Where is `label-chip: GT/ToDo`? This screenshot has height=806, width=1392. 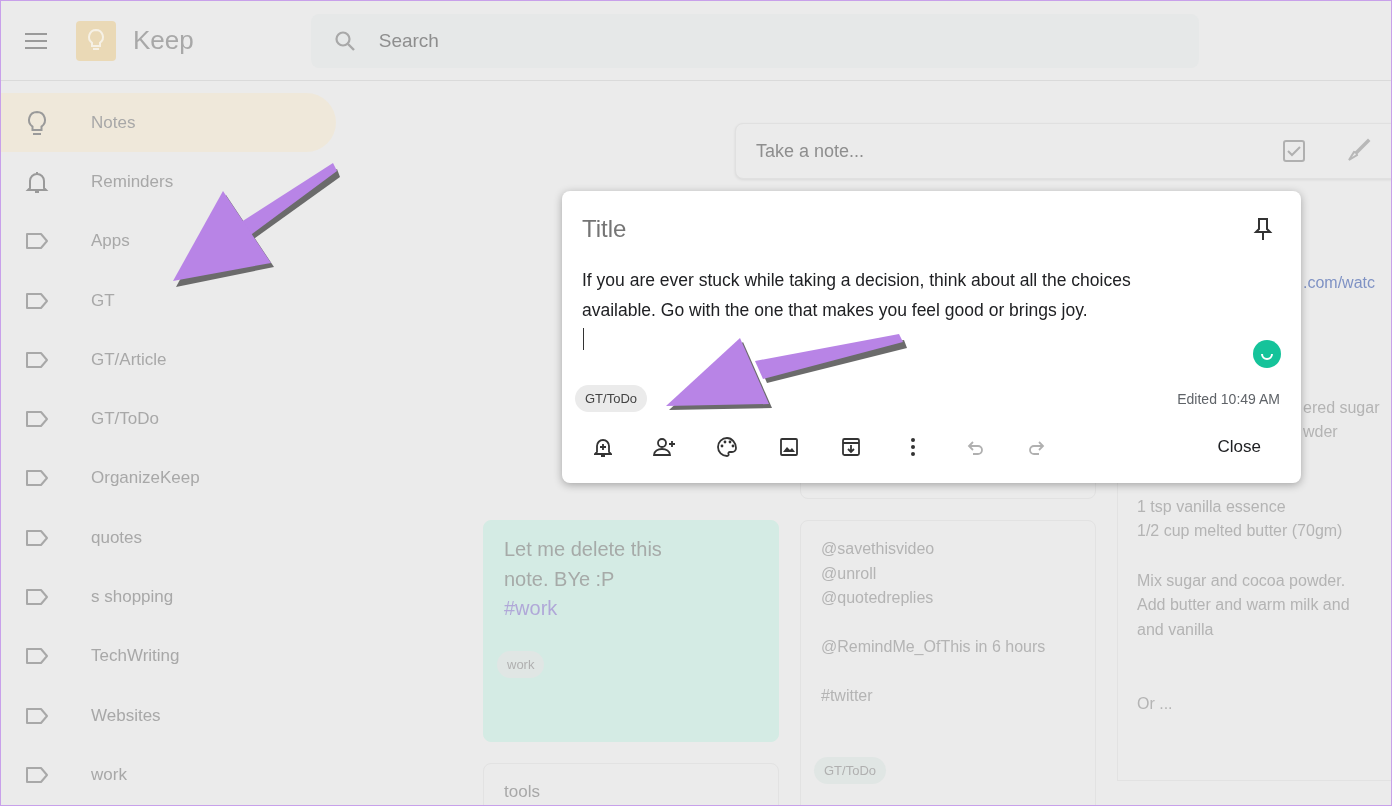 label-chip: GT/ToDo is located at coordinates (611, 398).